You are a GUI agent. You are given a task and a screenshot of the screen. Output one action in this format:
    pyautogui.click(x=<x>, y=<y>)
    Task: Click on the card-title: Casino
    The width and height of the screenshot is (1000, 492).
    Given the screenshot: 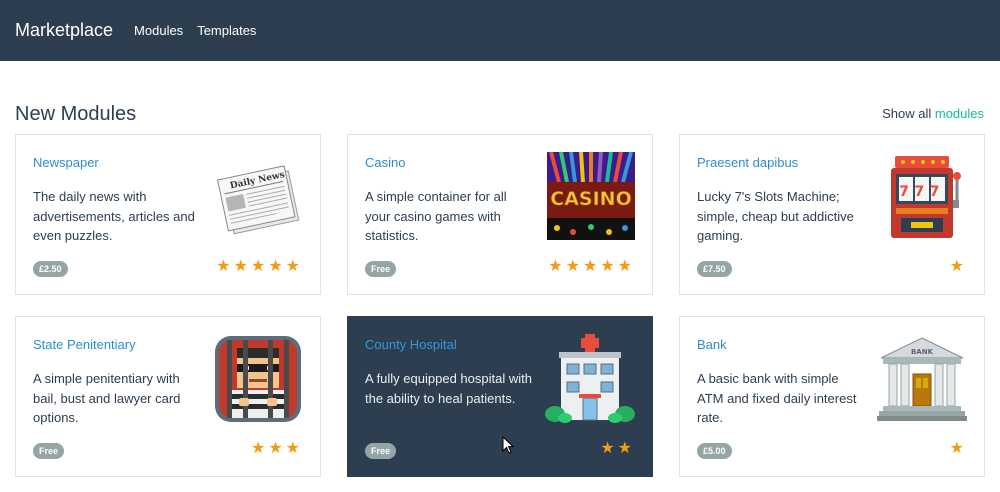 What is the action you would take?
    pyautogui.click(x=385, y=162)
    